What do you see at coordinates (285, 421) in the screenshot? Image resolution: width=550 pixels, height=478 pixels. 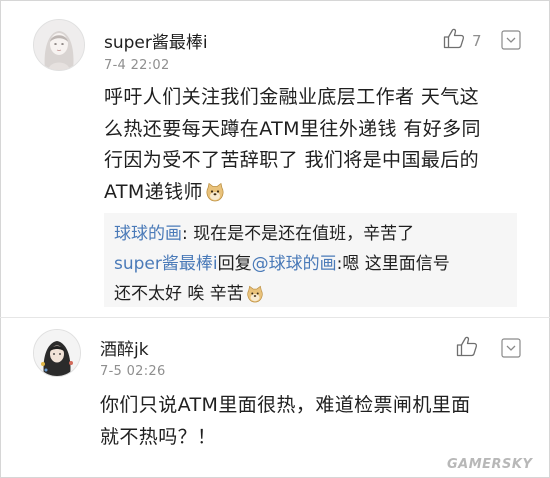 I see `comment-text: 你们只说ATM里面很热，难道检票闸机里面 就不热吗？！` at bounding box center [285, 421].